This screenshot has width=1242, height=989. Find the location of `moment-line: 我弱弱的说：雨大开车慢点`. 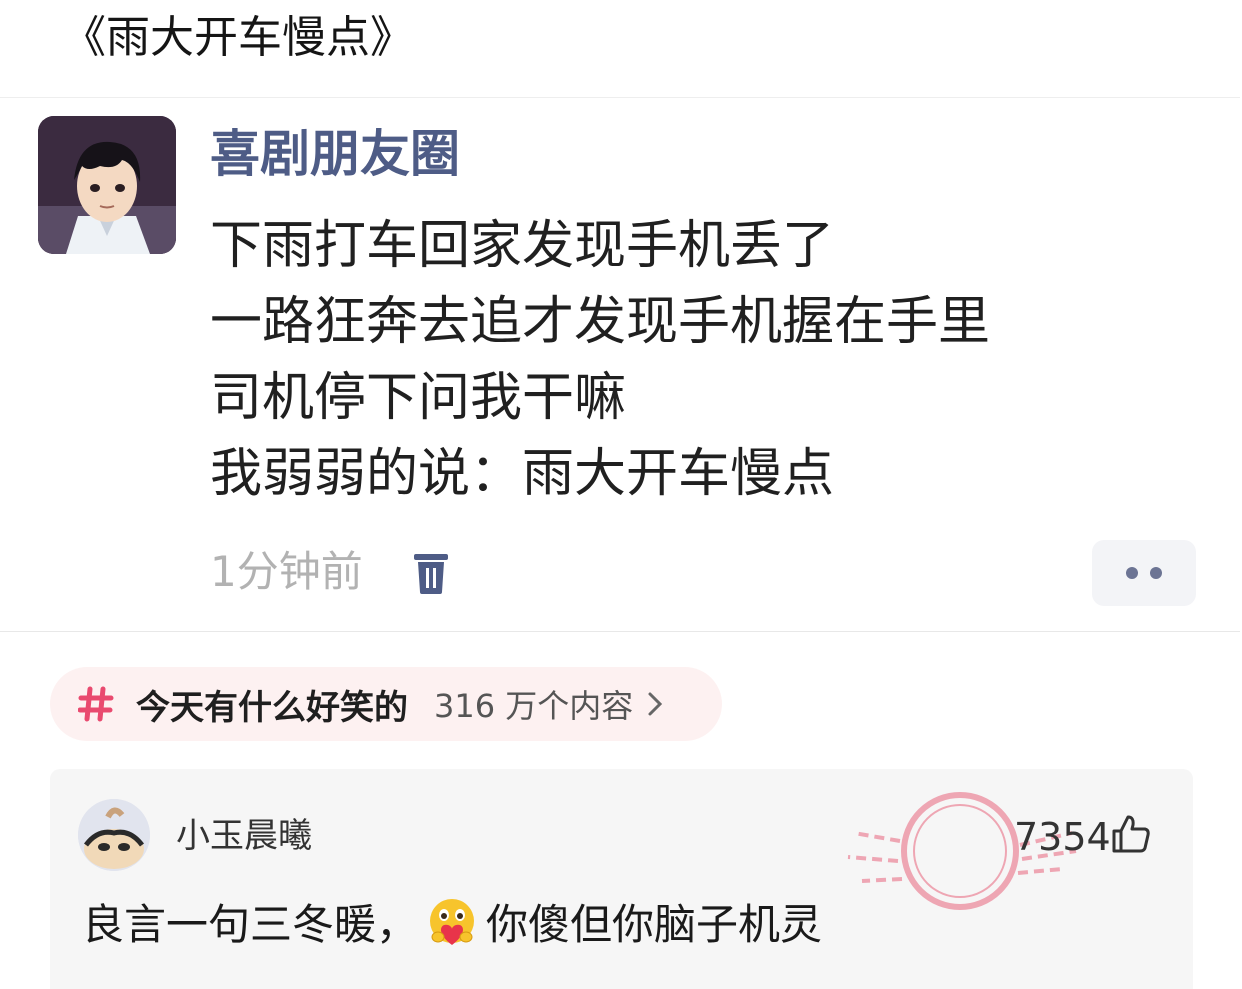

moment-line: 我弱弱的说：雨大开车慢点 is located at coordinates (522, 474).